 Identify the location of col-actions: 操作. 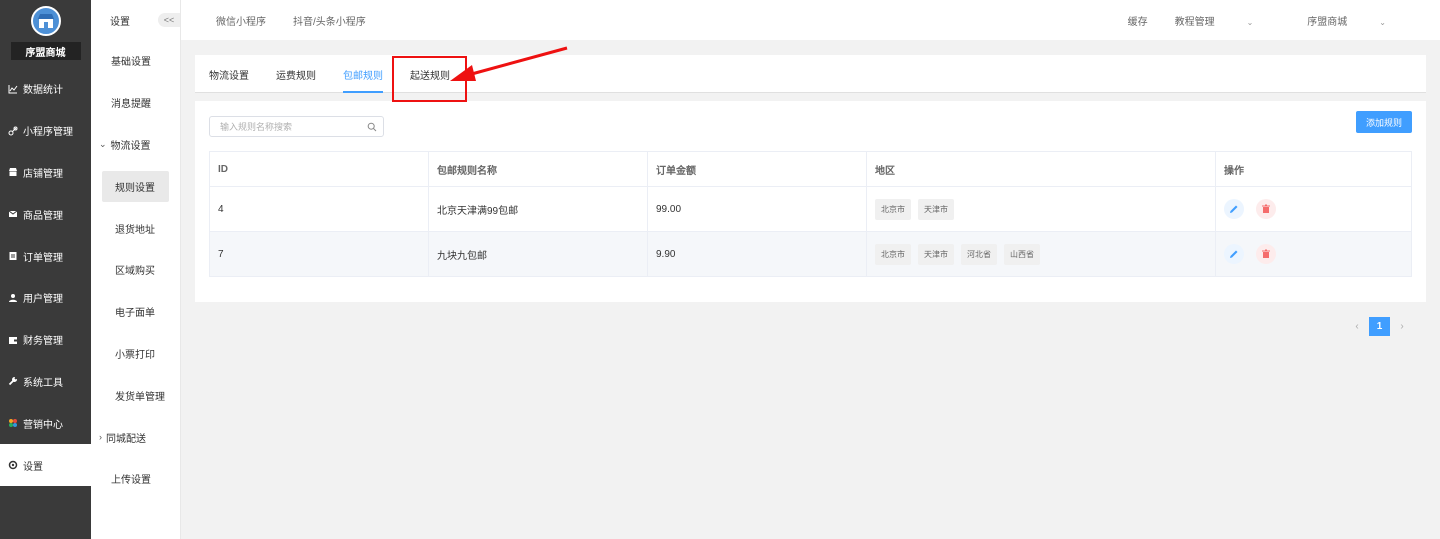
(1313, 169).